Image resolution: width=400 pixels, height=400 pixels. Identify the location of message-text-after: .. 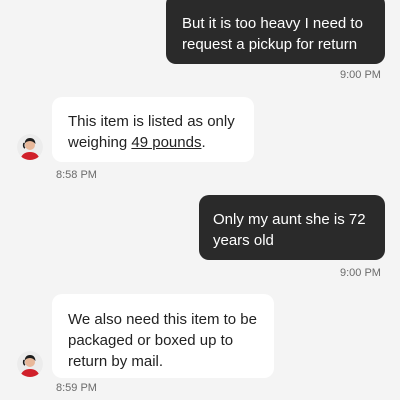
(203, 142).